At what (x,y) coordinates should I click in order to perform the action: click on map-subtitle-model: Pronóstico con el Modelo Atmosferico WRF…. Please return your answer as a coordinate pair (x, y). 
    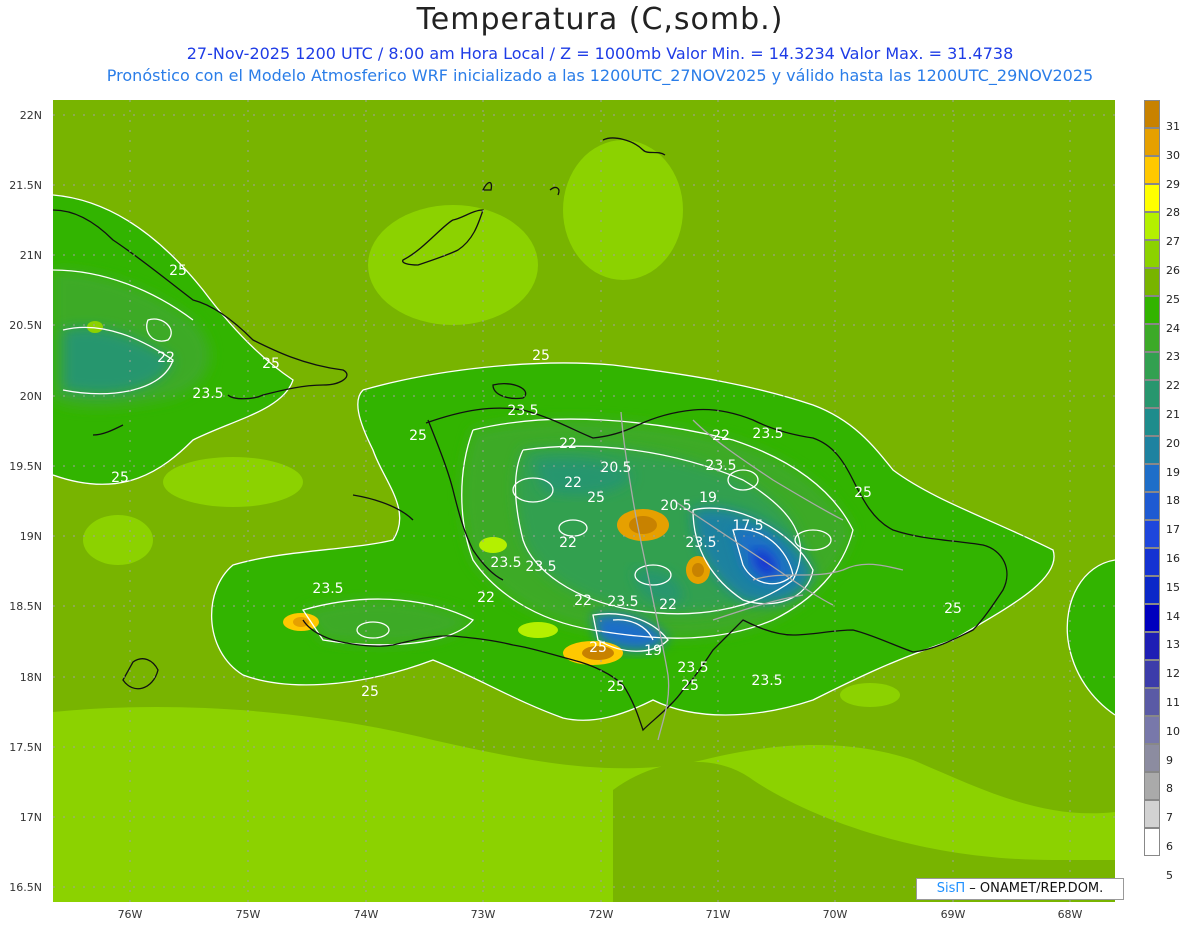
    Looking at the image, I should click on (600, 75).